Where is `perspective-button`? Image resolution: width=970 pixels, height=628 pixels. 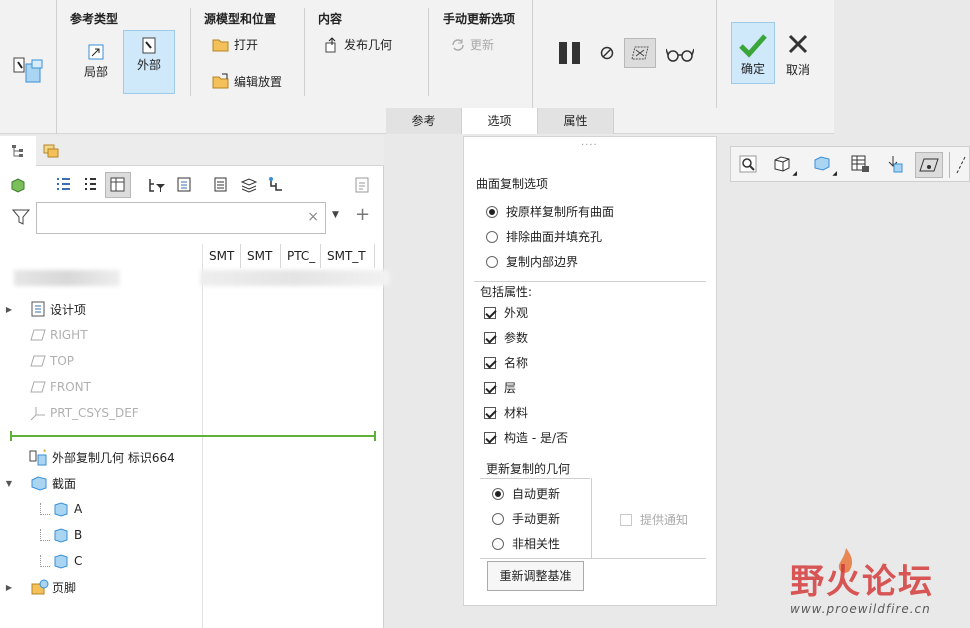
perspective-button is located at coordinates (894, 164).